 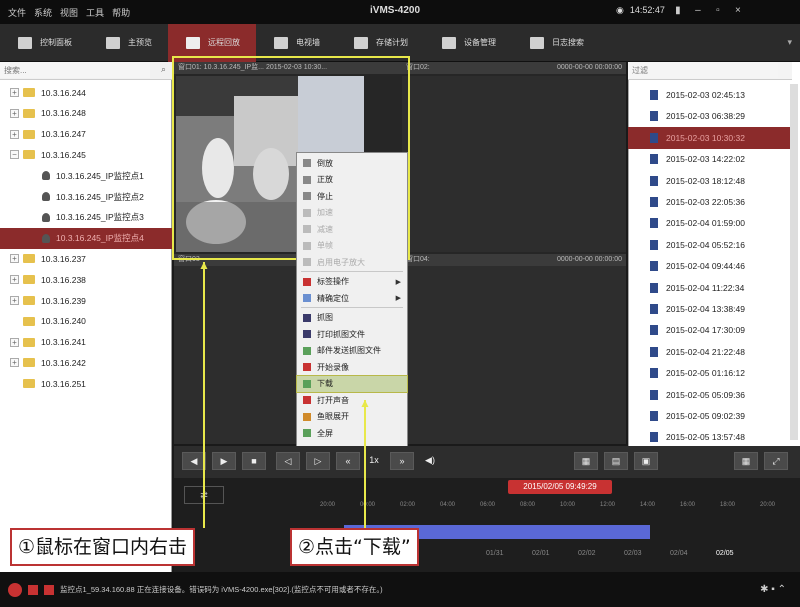 What do you see at coordinates (86, 279) in the screenshot?
I see `device-node: +10.3.16.238` at bounding box center [86, 279].